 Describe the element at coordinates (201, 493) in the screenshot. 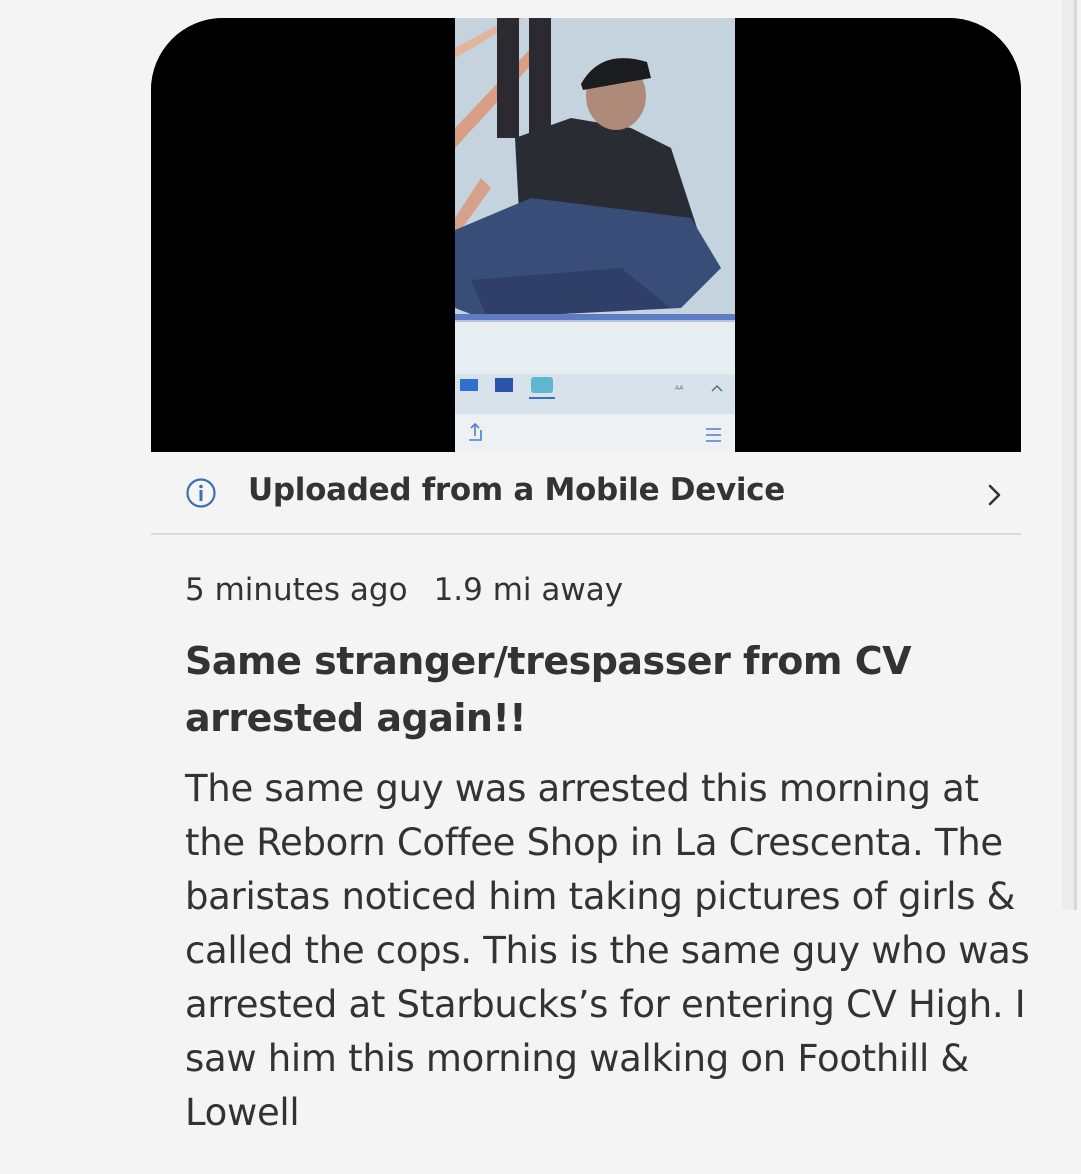

I see `info-icon` at that location.